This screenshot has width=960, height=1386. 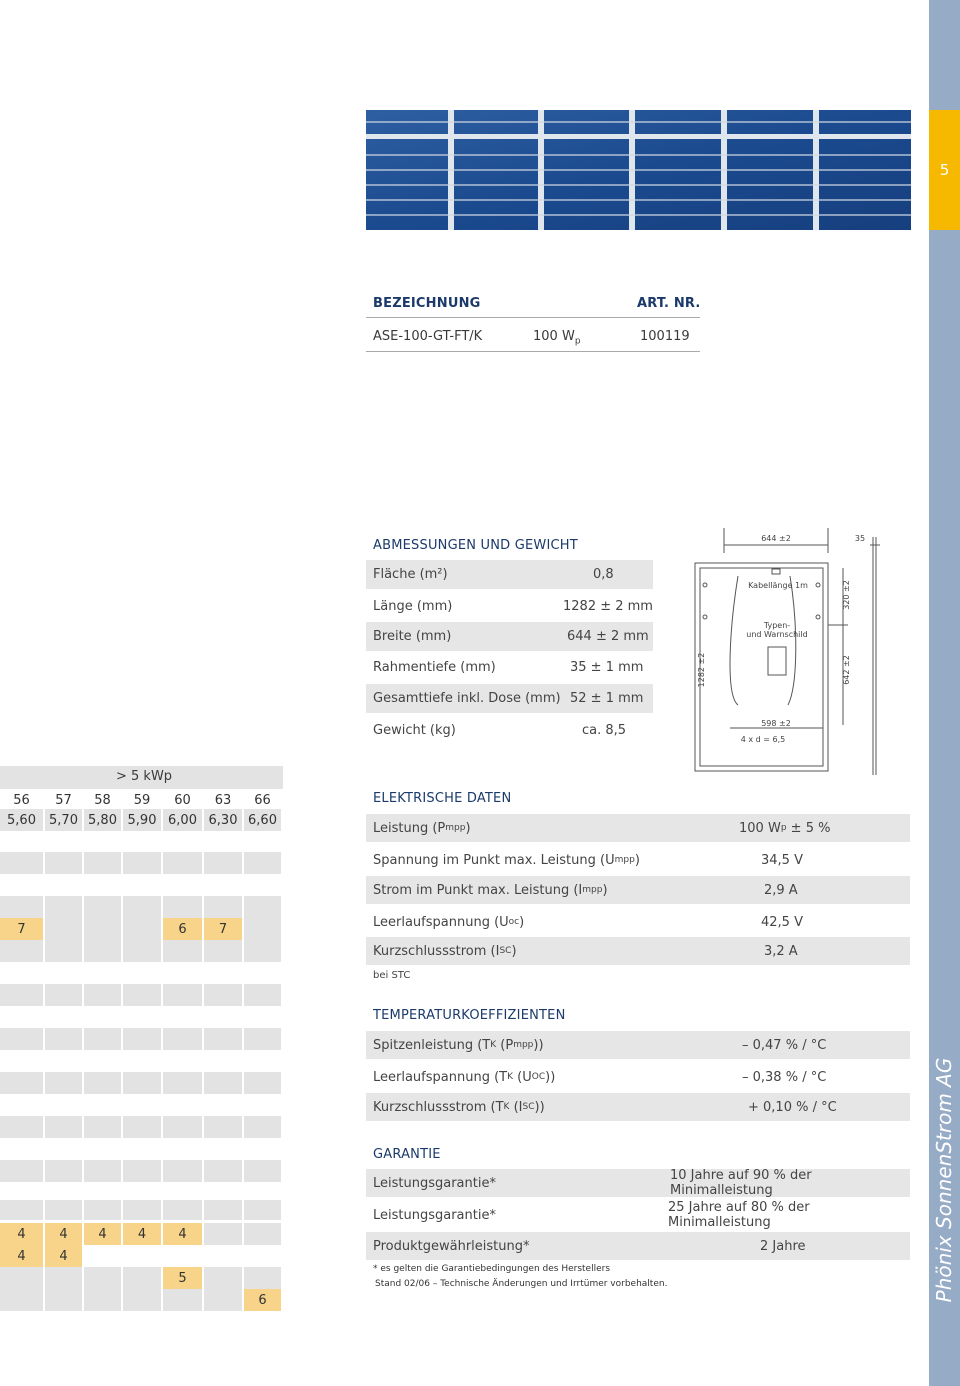 What do you see at coordinates (533, 351) in the screenshot?
I see `designation-divider-bottom` at bounding box center [533, 351].